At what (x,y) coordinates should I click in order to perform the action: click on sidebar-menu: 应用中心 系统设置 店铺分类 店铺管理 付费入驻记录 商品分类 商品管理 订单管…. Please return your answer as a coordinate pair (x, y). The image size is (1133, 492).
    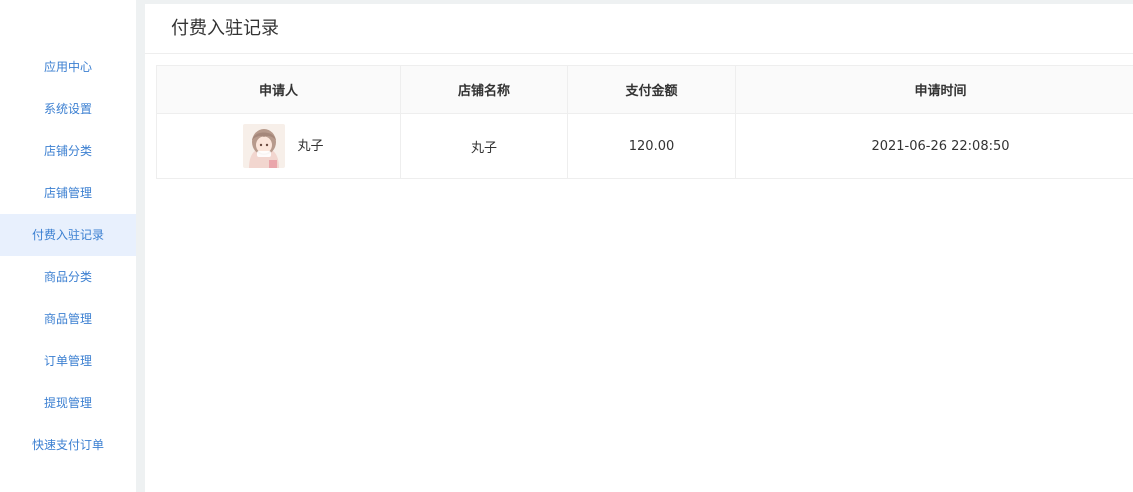
    Looking at the image, I should click on (68, 256).